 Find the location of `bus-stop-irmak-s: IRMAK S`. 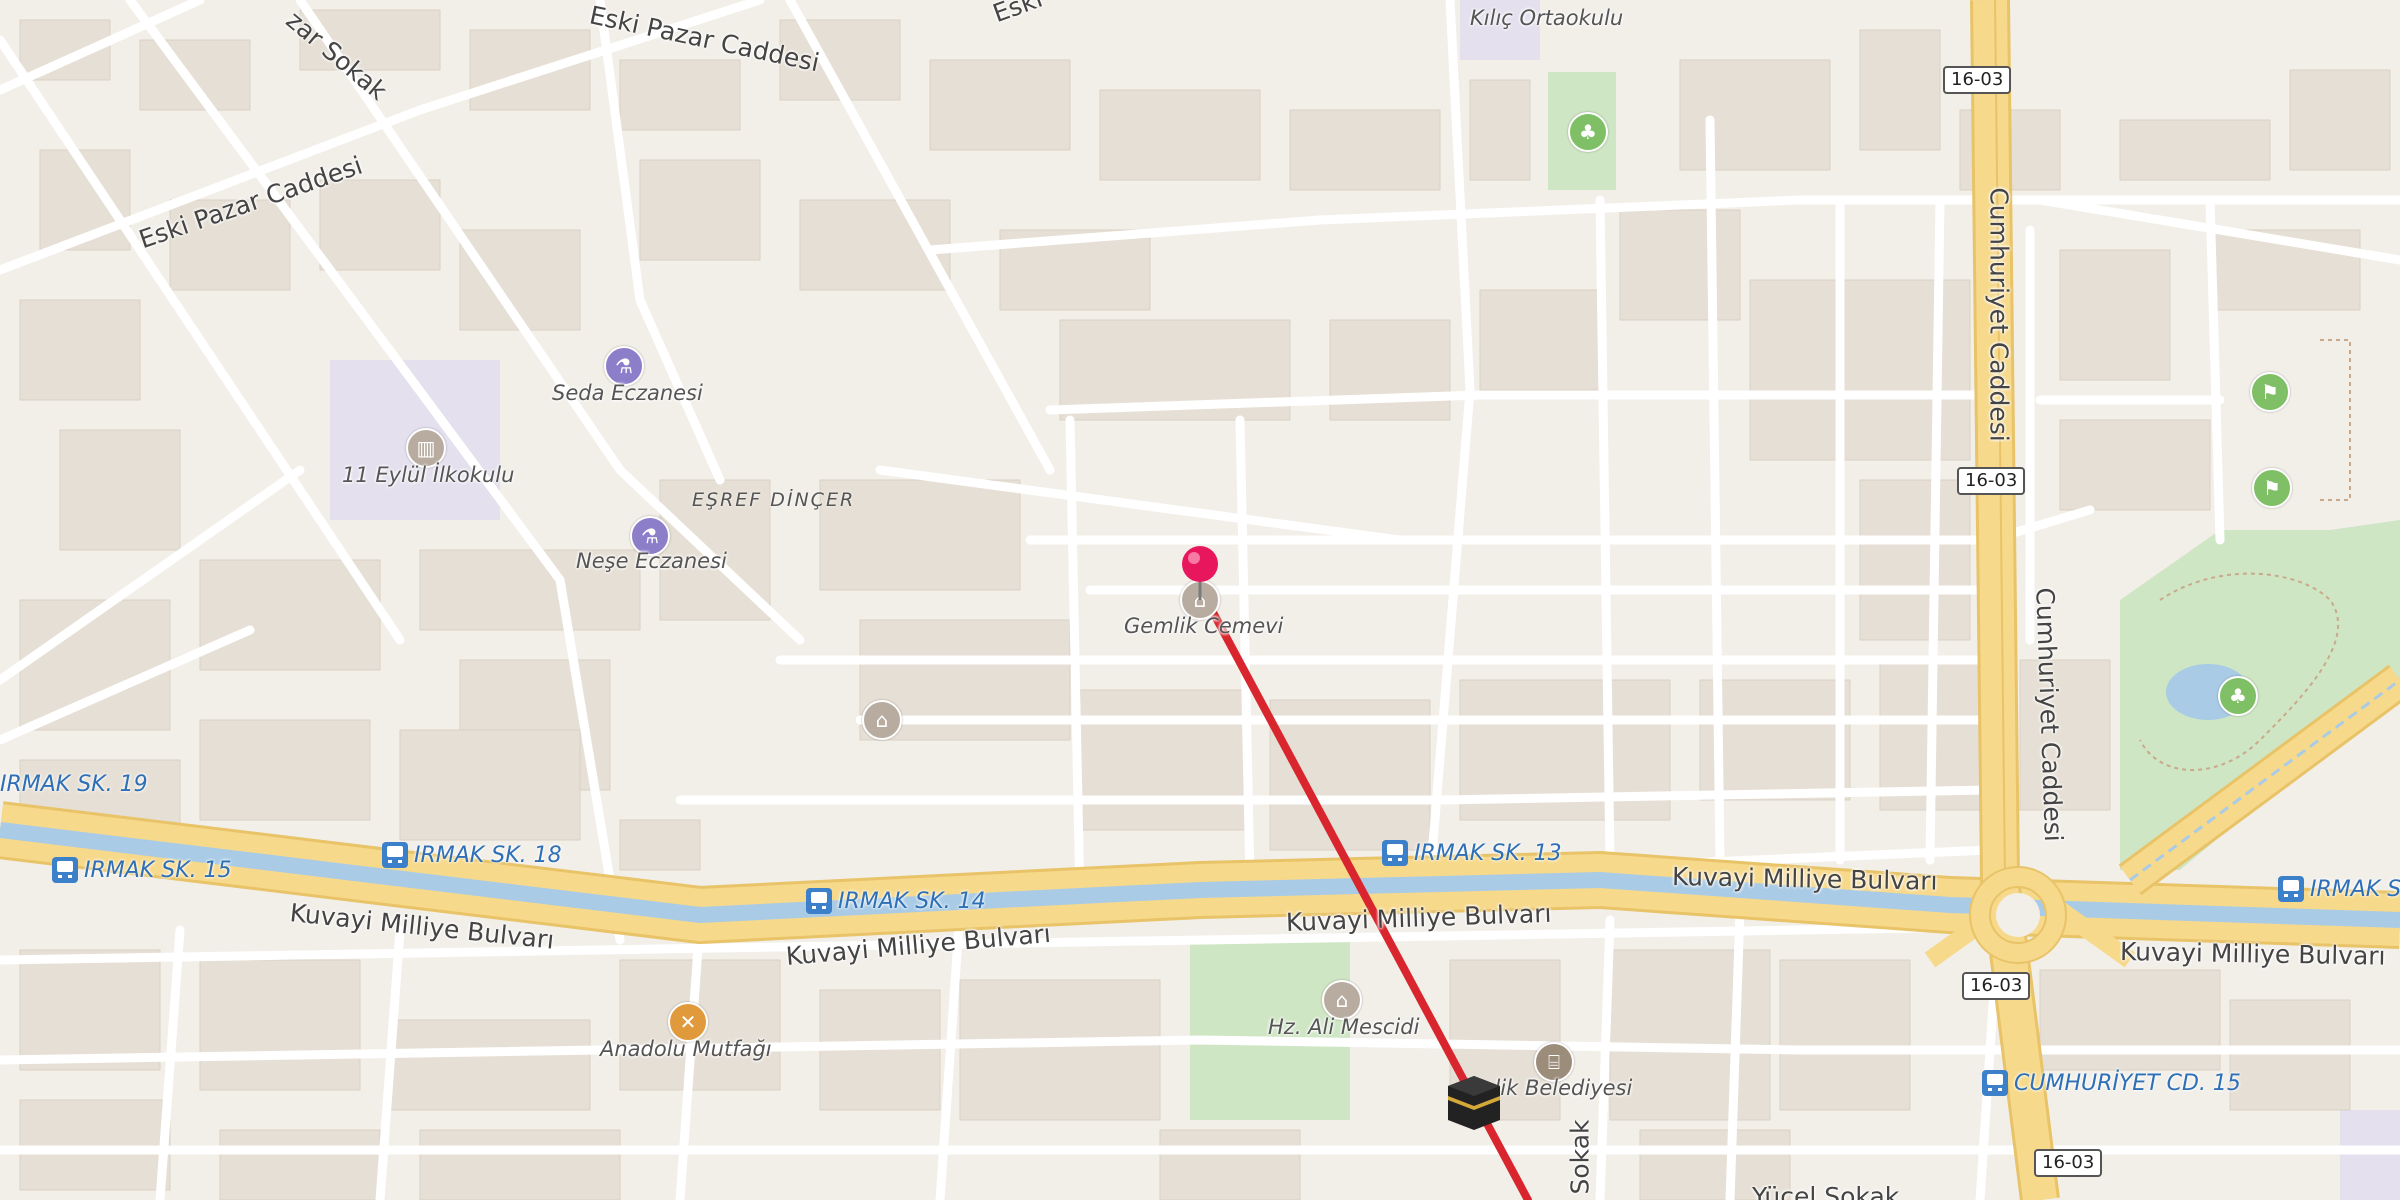

bus-stop-irmak-s: IRMAK S is located at coordinates (2339, 889).